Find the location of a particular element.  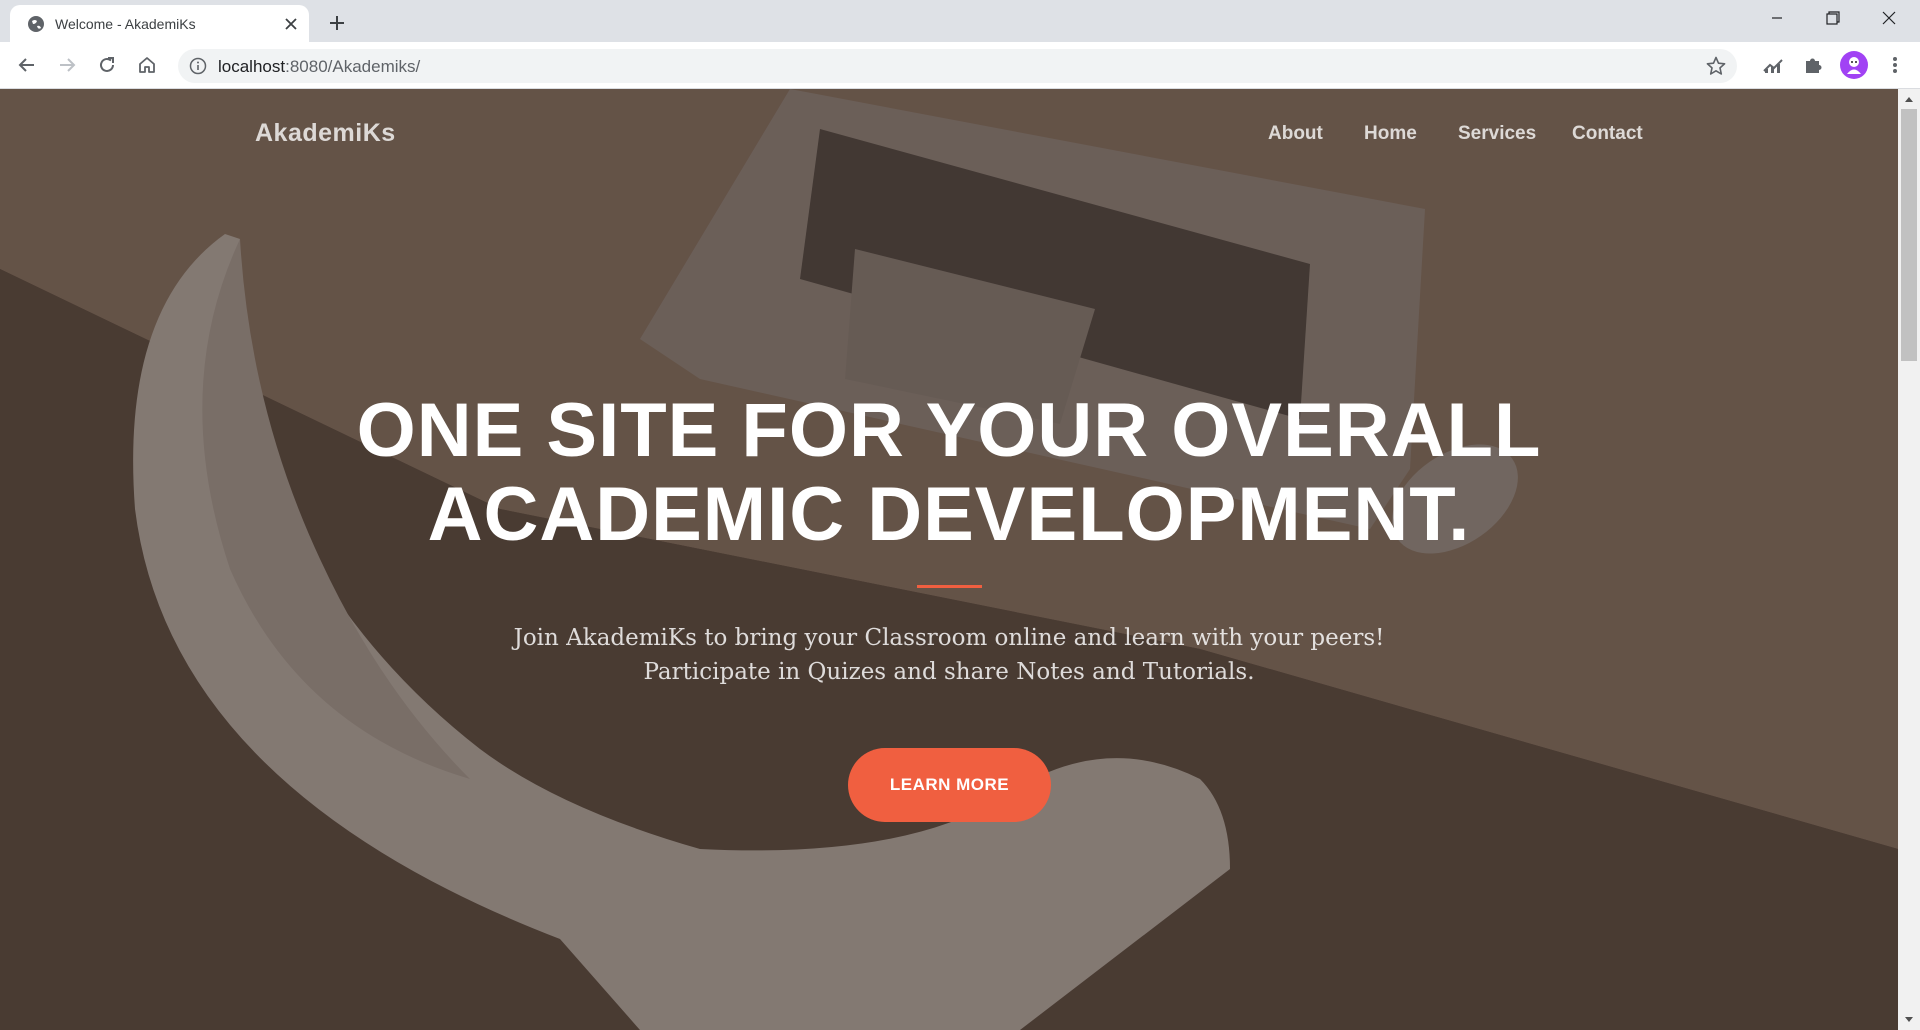

hero-title-line-1: ONE SITE FOR YOUR OVERALL is located at coordinates (949, 430).